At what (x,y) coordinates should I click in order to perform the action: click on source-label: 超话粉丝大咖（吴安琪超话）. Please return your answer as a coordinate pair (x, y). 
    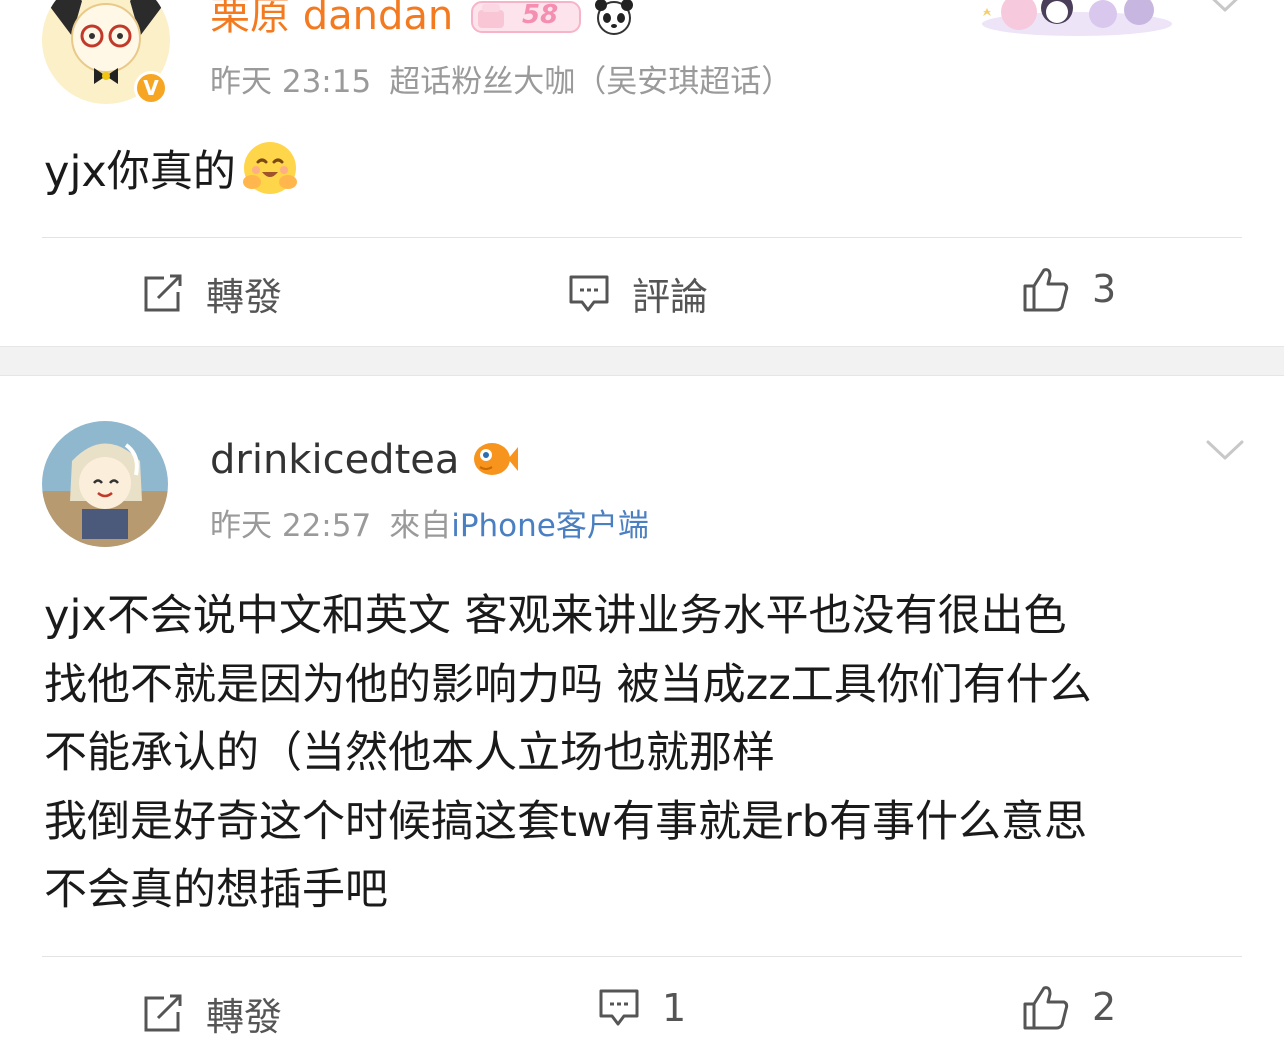
    Looking at the image, I should click on (590, 82).